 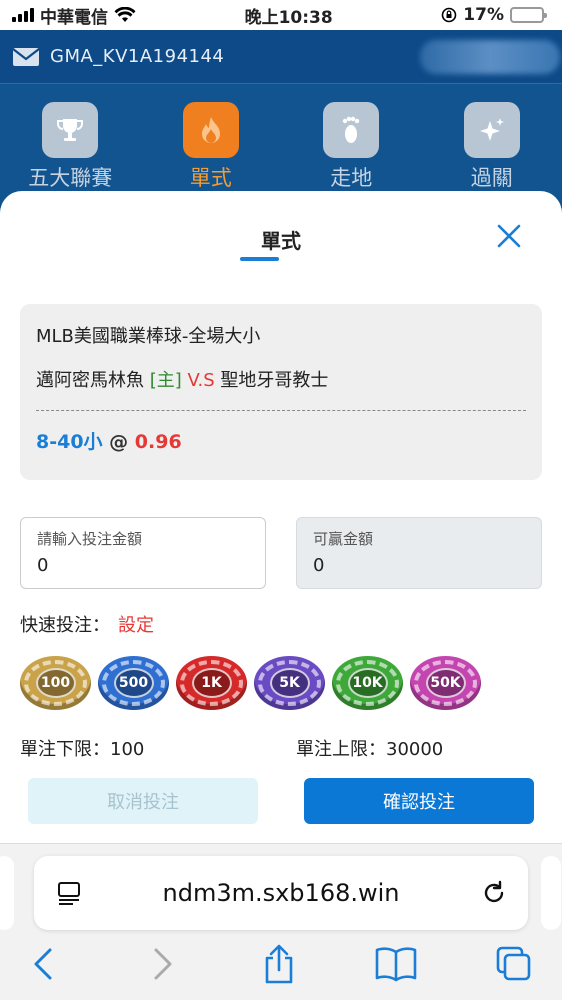 What do you see at coordinates (351, 178) in the screenshot?
I see `nav-label: 走地` at bounding box center [351, 178].